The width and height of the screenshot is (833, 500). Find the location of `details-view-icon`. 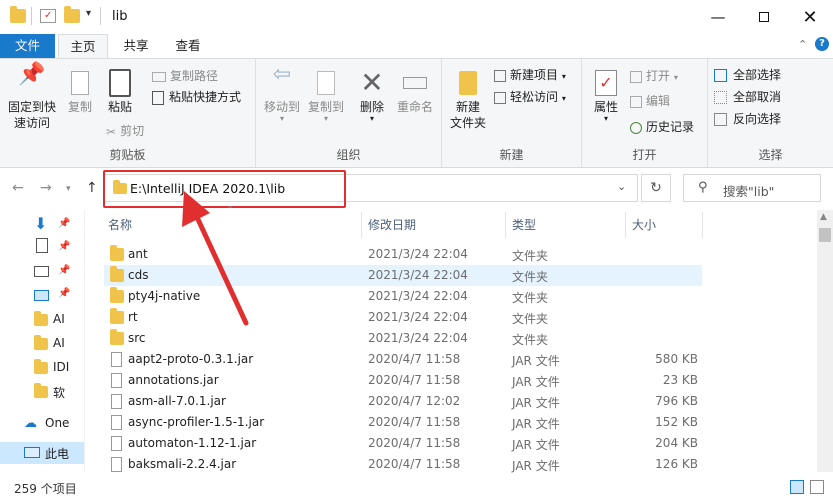

details-view-icon is located at coordinates (797, 487).